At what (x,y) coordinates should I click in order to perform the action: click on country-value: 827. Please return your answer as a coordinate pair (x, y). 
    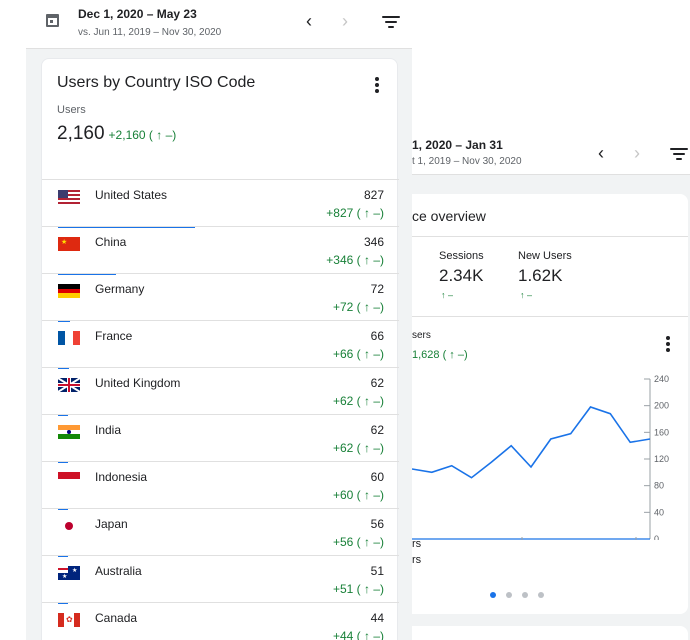
    Looking at the image, I should click on (373, 195).